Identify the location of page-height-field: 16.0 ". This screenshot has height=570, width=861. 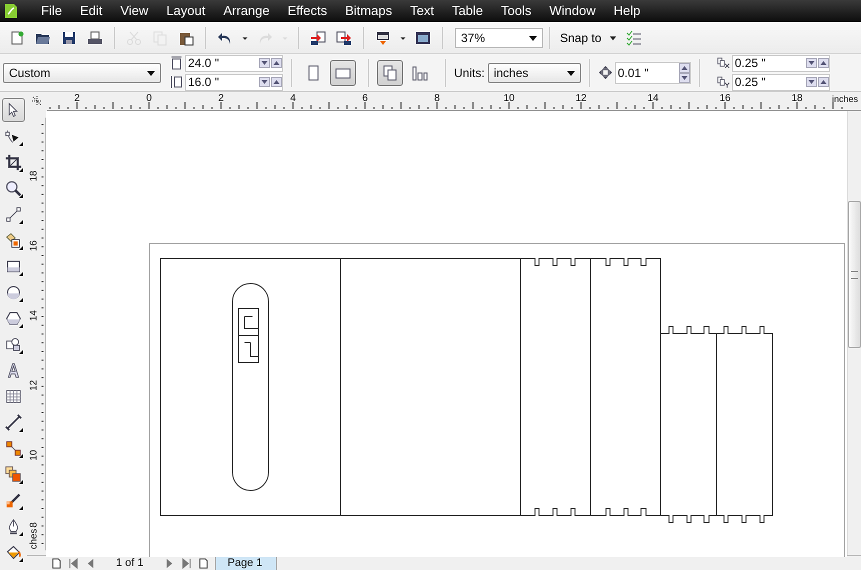
(234, 82).